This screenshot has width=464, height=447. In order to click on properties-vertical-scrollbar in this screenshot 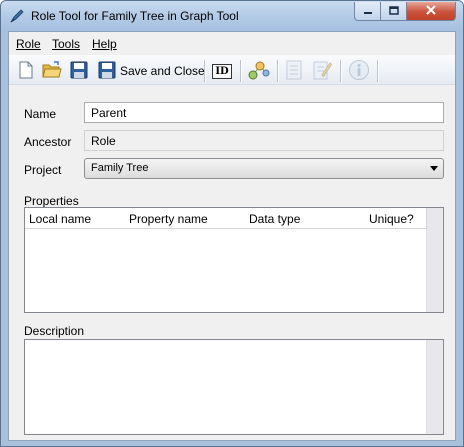, I will do `click(434, 270)`.